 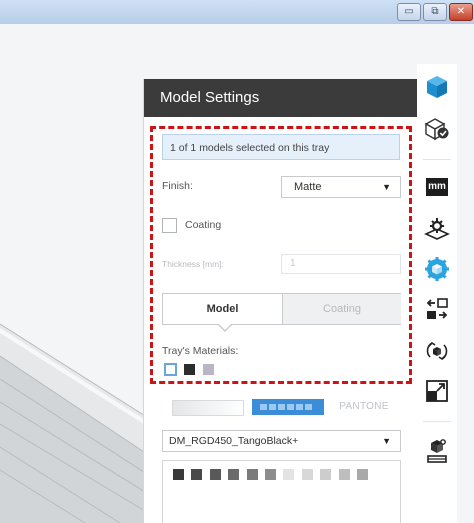 What do you see at coordinates (234, 441) in the screenshot?
I see `material-select-value: DM_RGD450_TangoBlack+` at bounding box center [234, 441].